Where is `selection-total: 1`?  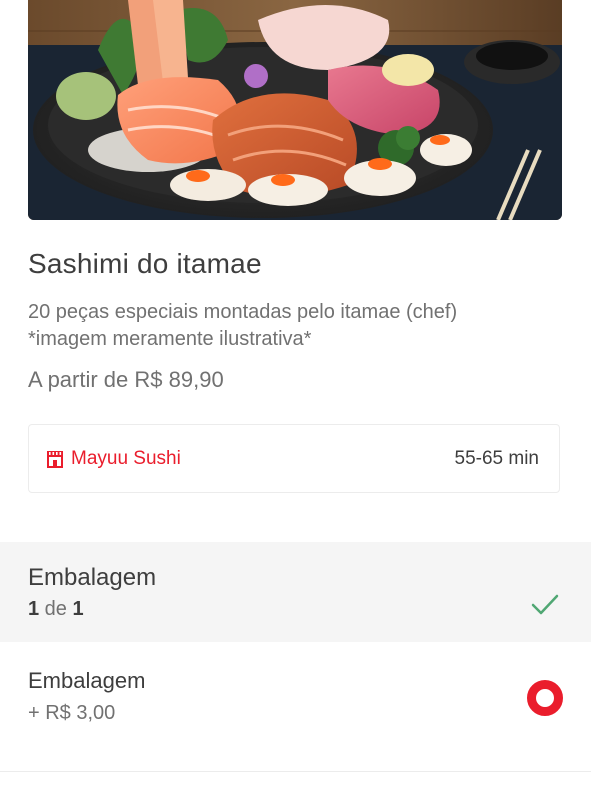 selection-total: 1 is located at coordinates (78, 609).